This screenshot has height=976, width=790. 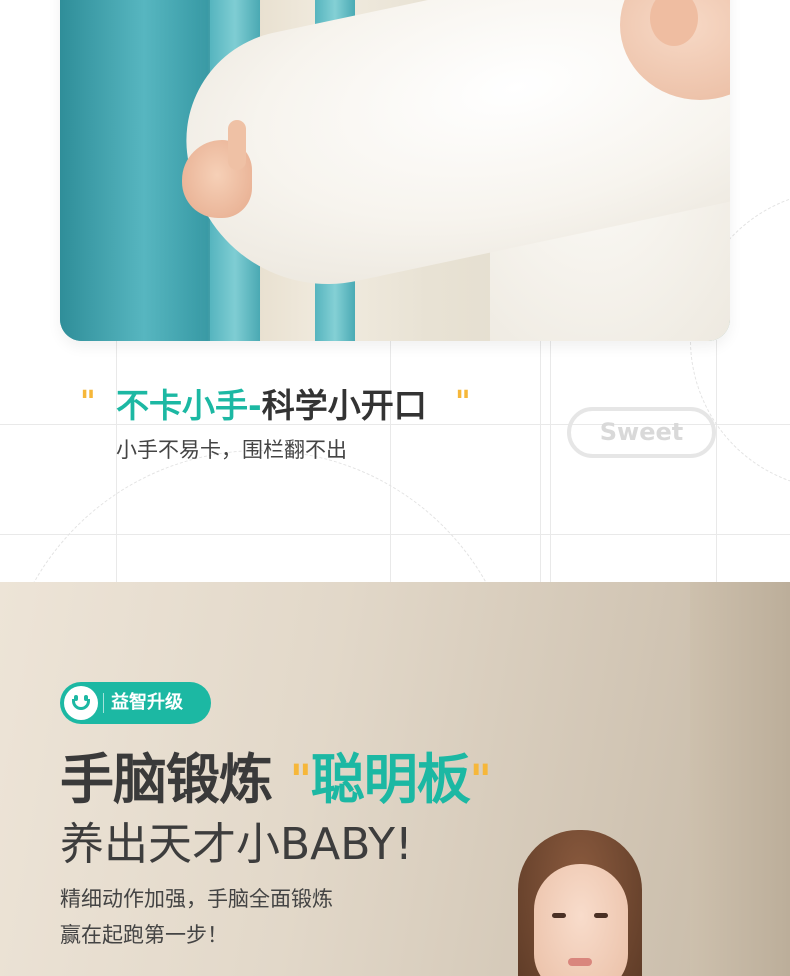 I want to click on quote-close: ", so click(x=463, y=402).